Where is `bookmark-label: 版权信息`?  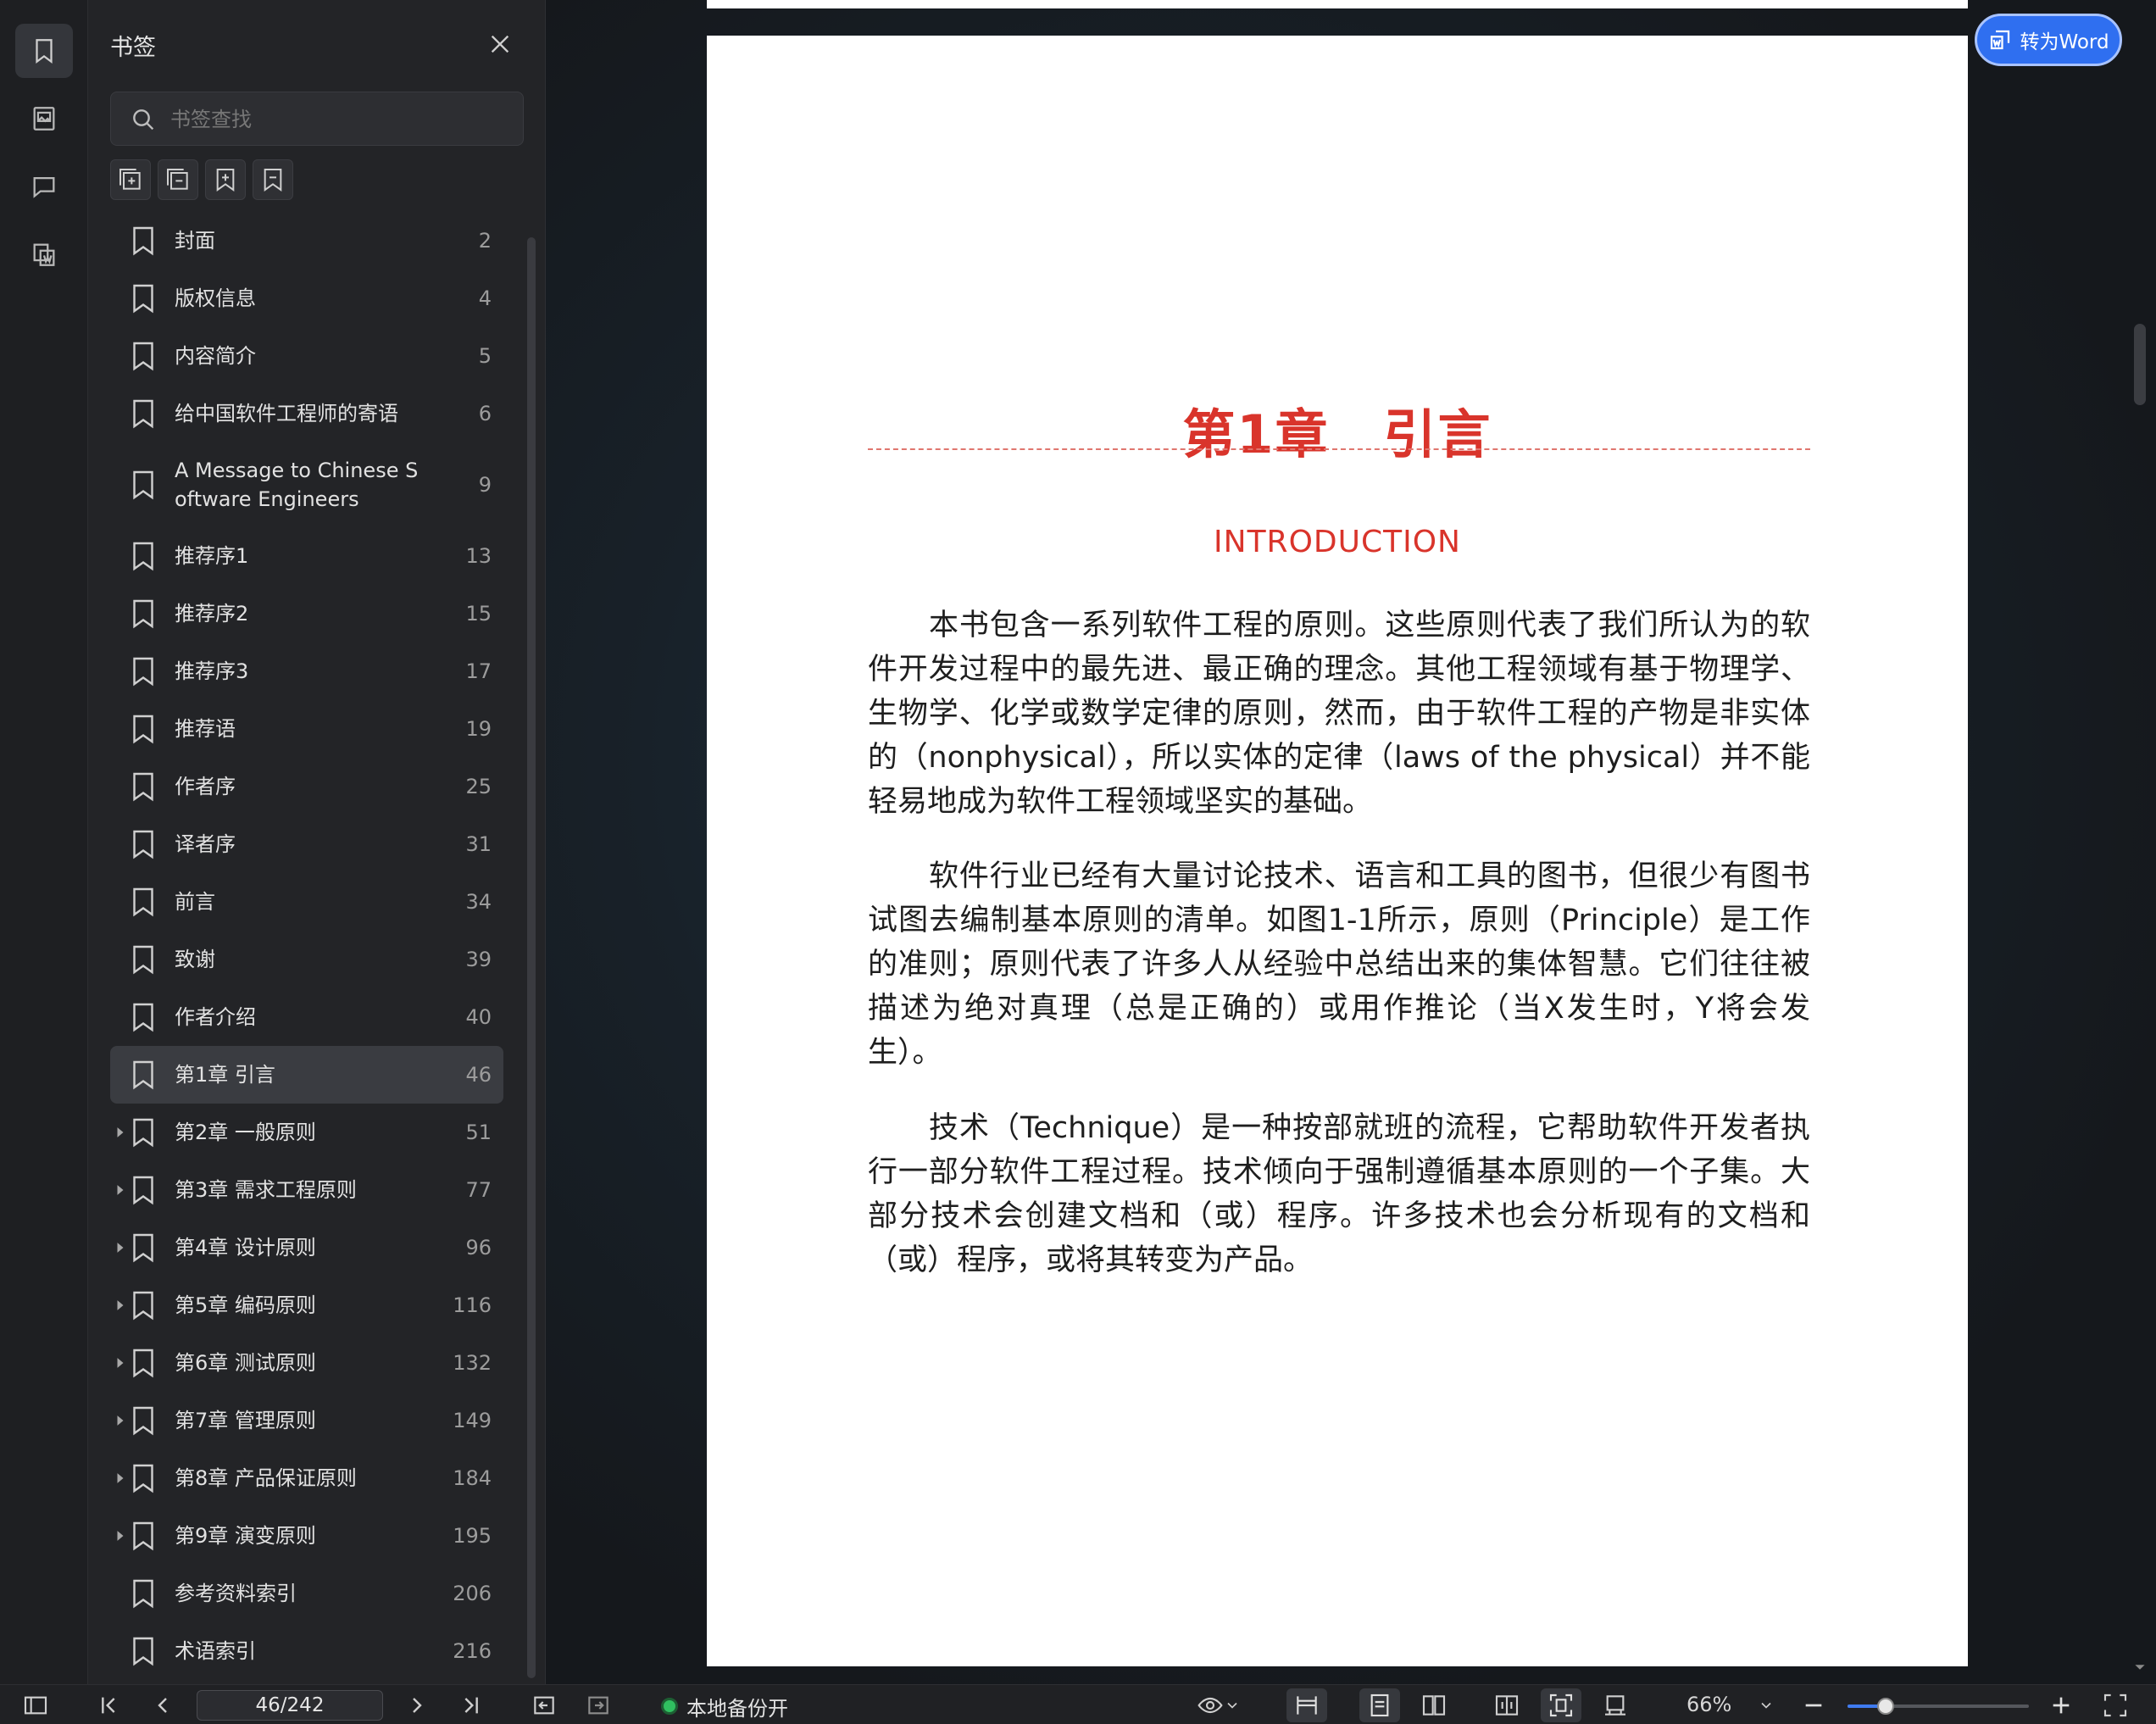
bookmark-label: 版权信息 is located at coordinates (215, 298).